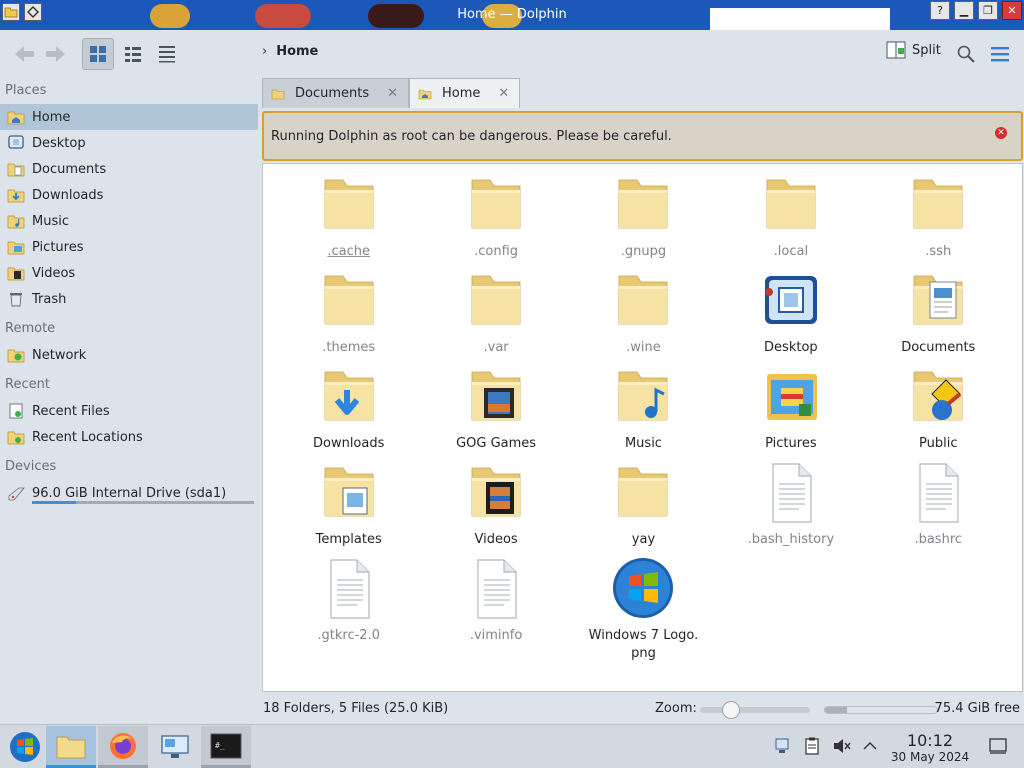 The height and width of the screenshot is (768, 1024). What do you see at coordinates (129, 299) in the screenshot?
I see `sidebar-item-trash: Trash` at bounding box center [129, 299].